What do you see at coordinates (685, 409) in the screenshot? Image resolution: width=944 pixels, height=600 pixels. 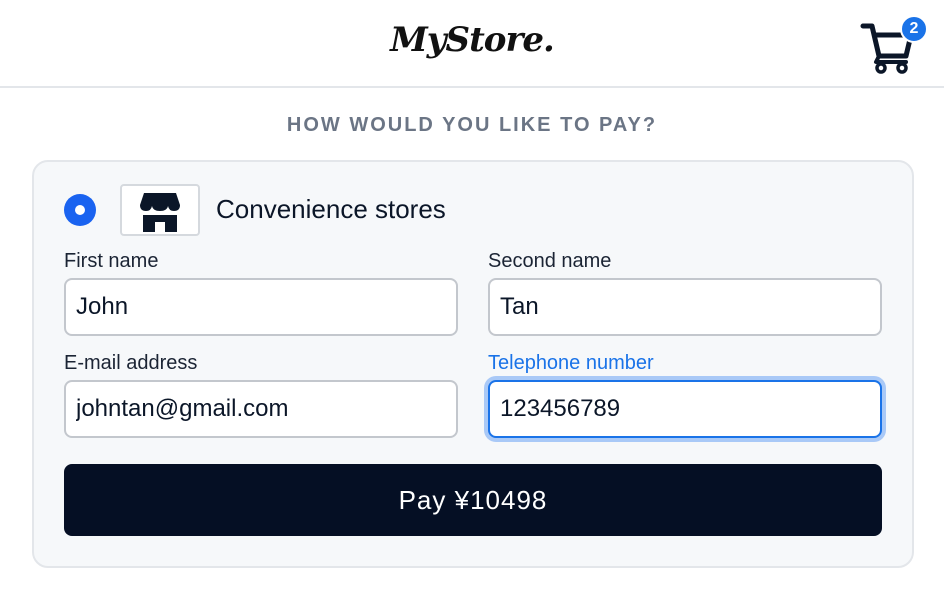 I see `telephone-input` at bounding box center [685, 409].